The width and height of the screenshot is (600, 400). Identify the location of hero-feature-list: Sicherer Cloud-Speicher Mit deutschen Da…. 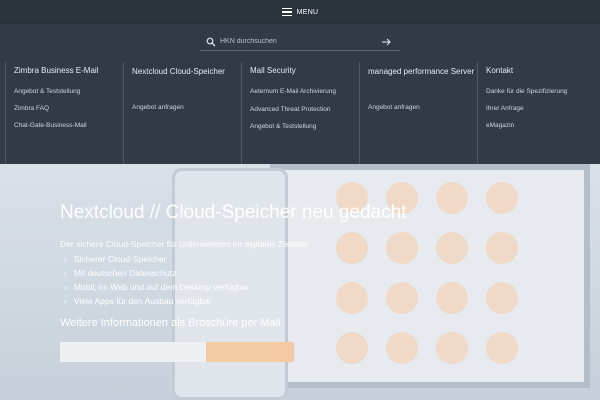
(156, 280).